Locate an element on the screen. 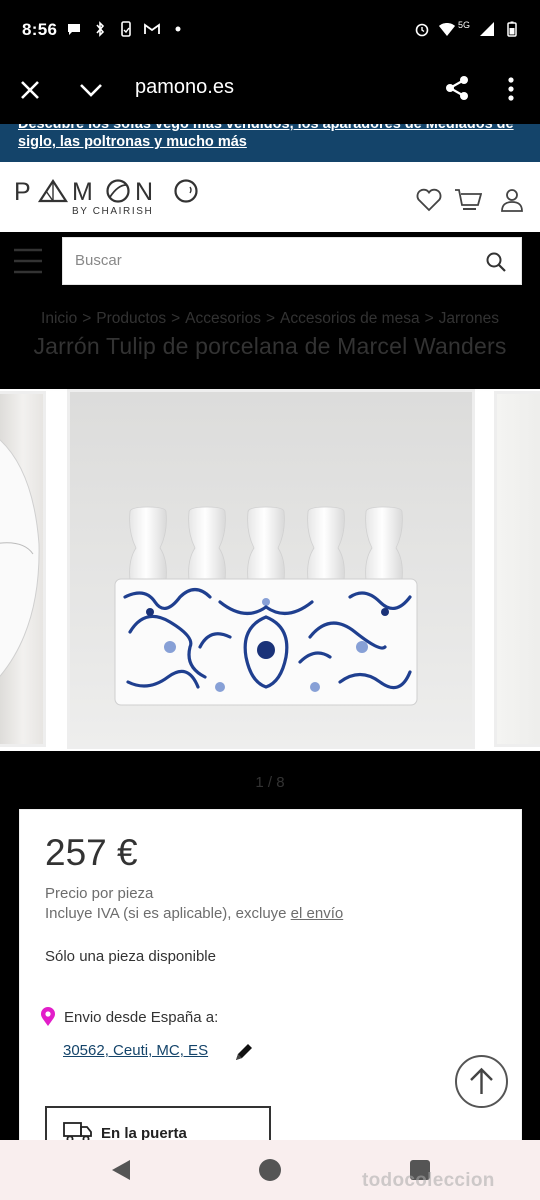  wifi-icon is located at coordinates (446, 29).